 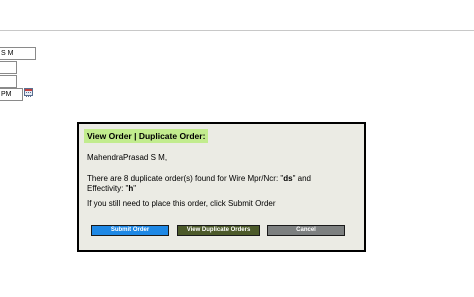 What do you see at coordinates (108, 188) in the screenshot?
I see `effectivity-prefix: Effectivity: "` at bounding box center [108, 188].